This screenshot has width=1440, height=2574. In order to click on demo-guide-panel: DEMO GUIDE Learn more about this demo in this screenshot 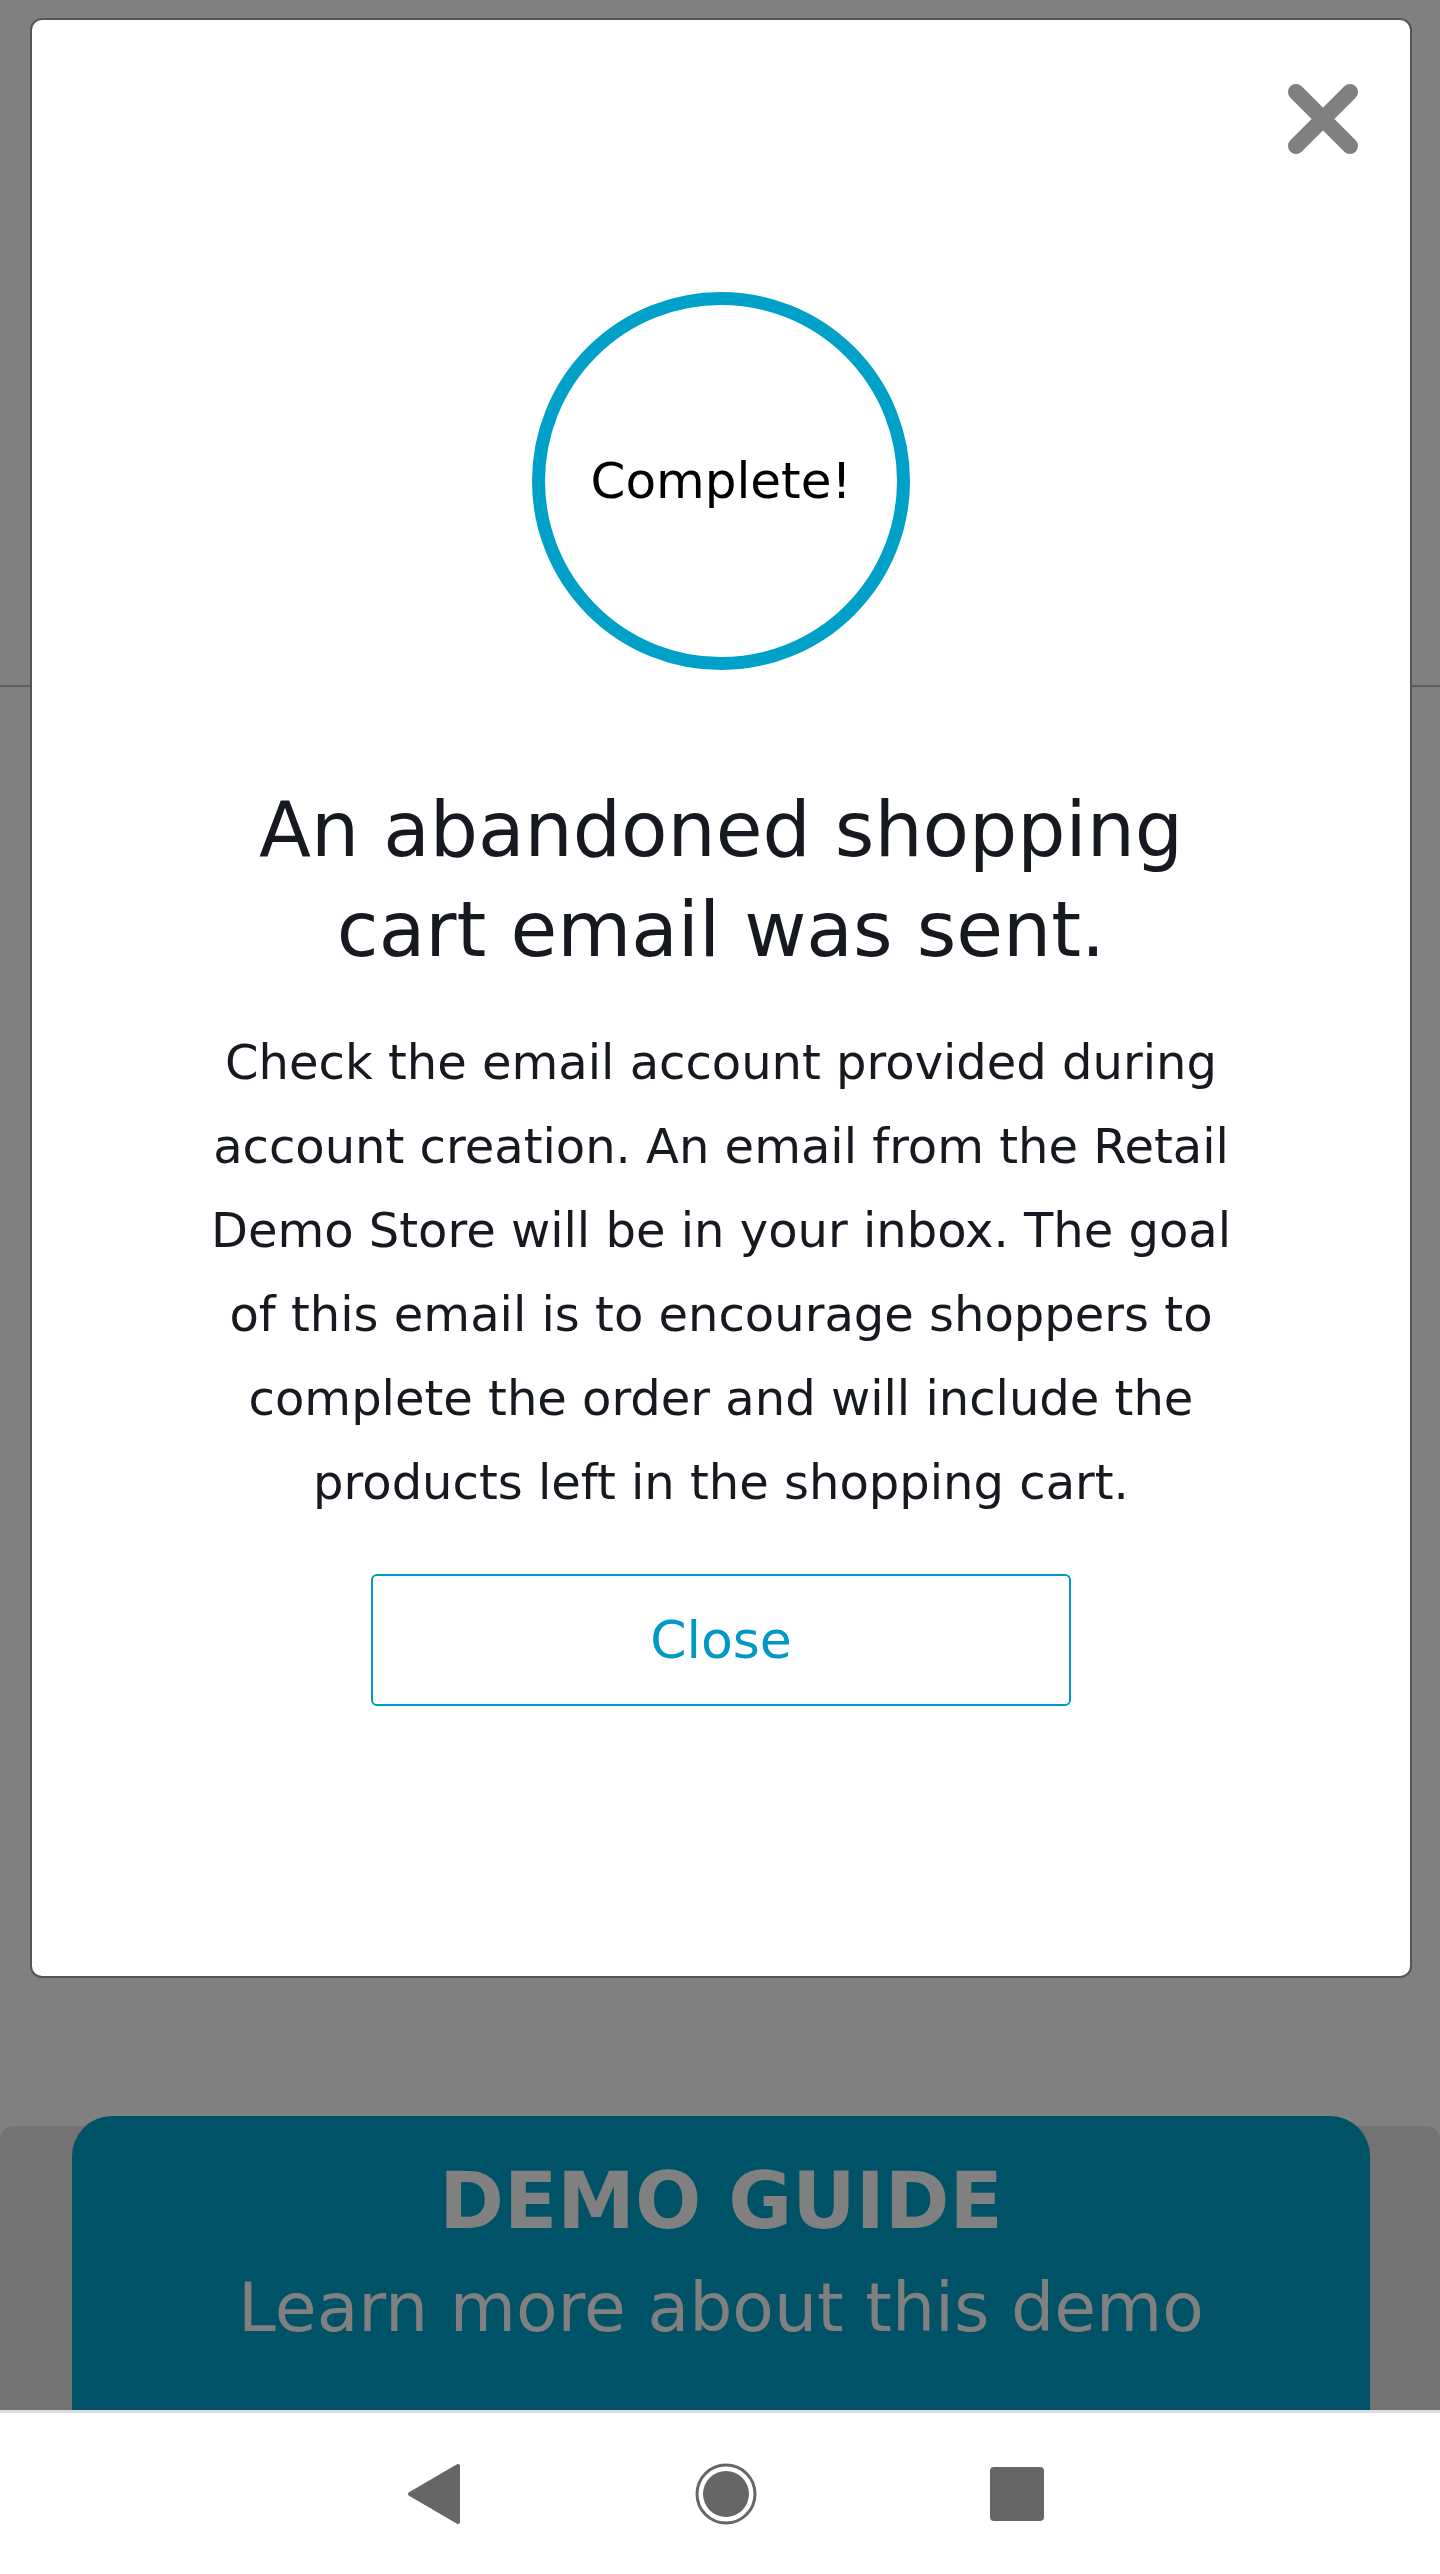, I will do `click(721, 2263)`.